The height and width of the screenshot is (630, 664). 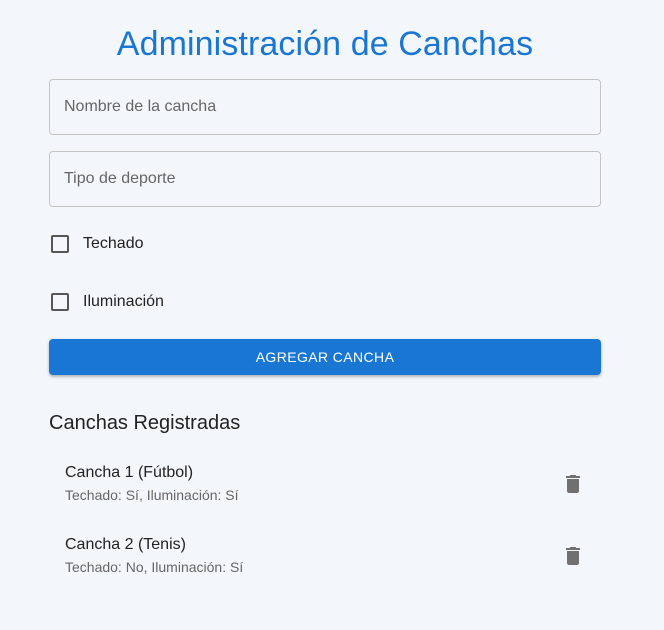 What do you see at coordinates (60, 244) in the screenshot?
I see `techado-checkbox` at bounding box center [60, 244].